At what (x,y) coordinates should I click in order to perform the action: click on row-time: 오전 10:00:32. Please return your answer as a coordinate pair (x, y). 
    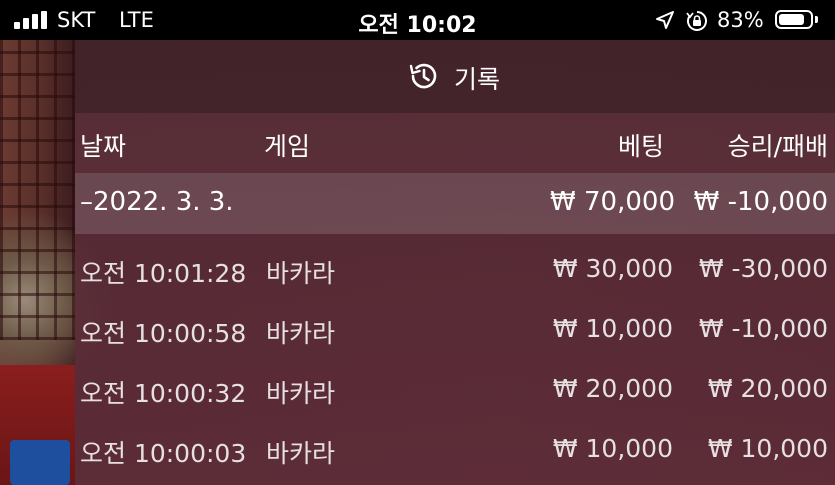
    Looking at the image, I should click on (163, 393).